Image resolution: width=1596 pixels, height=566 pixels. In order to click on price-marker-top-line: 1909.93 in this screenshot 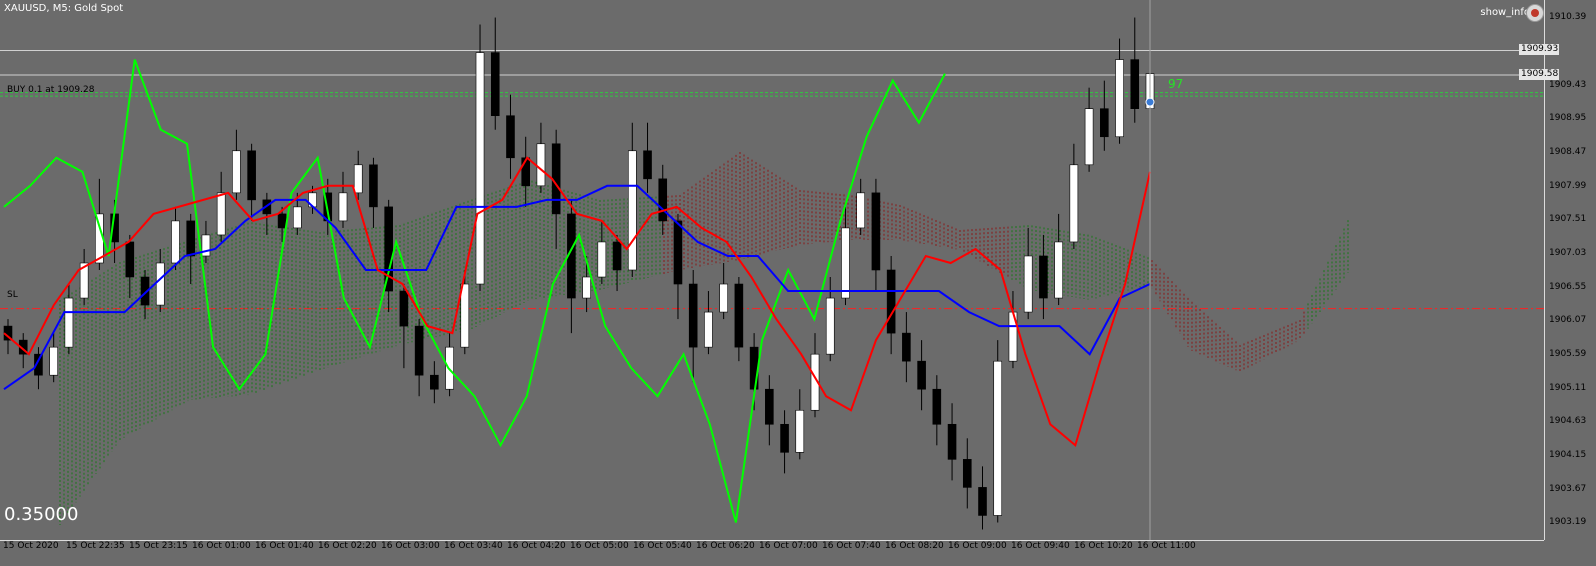, I will do `click(1539, 50)`.